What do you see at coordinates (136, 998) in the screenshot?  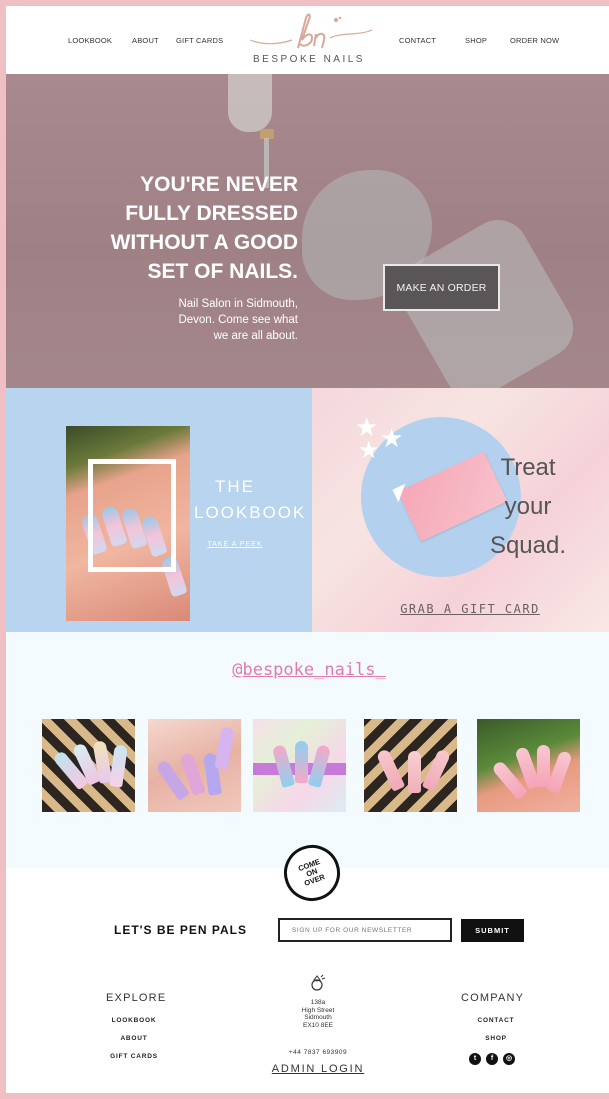 I see `explore-heading: EXPLORE` at bounding box center [136, 998].